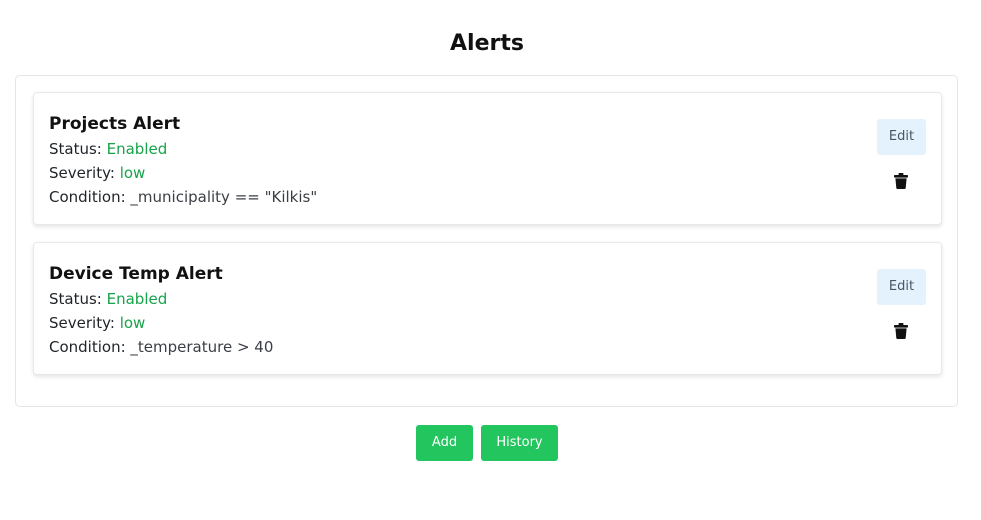 This screenshot has width=981, height=520. What do you see at coordinates (136, 274) in the screenshot?
I see `alert-name: Device Temp Alert` at bounding box center [136, 274].